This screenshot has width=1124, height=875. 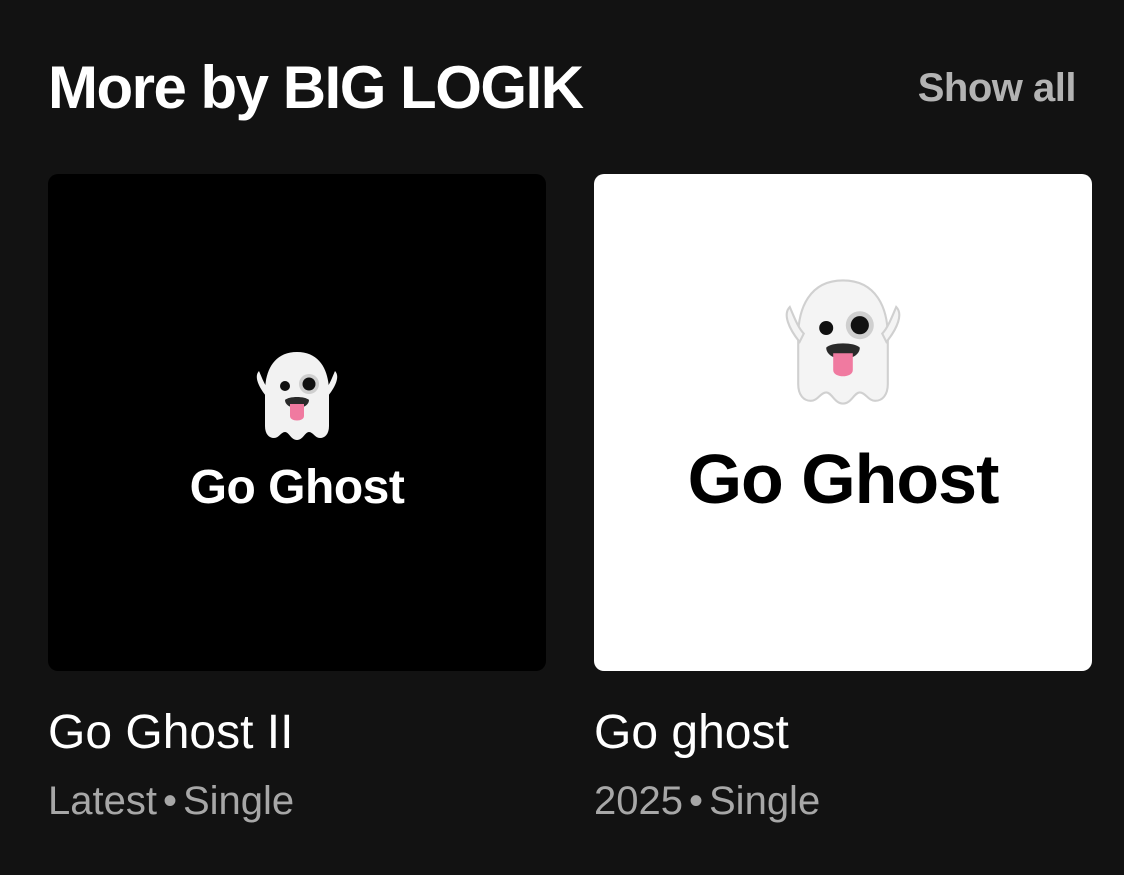 What do you see at coordinates (102, 801) in the screenshot?
I see `release-meta-prefix: Latest` at bounding box center [102, 801].